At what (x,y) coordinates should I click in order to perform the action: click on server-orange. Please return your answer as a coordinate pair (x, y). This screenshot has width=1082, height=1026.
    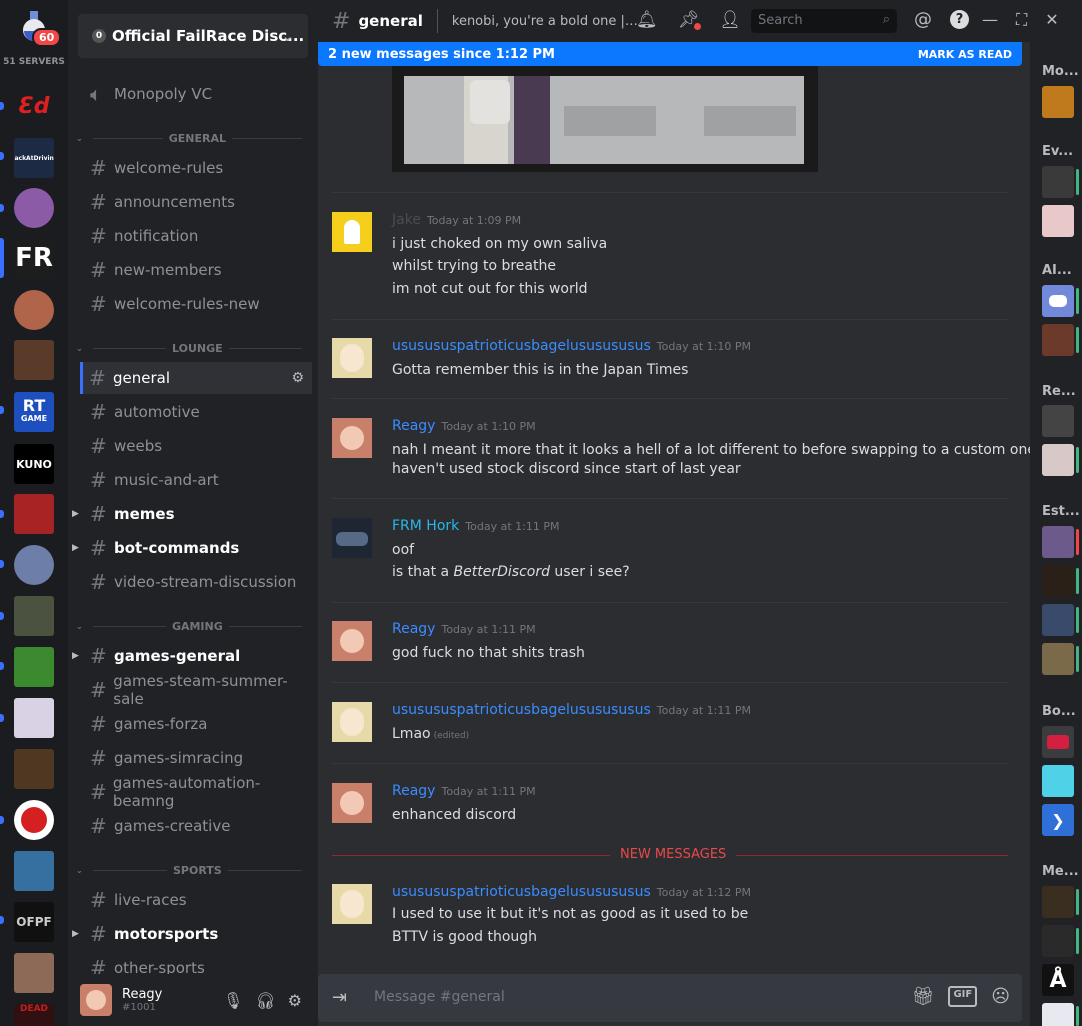
    Looking at the image, I should click on (34, 310).